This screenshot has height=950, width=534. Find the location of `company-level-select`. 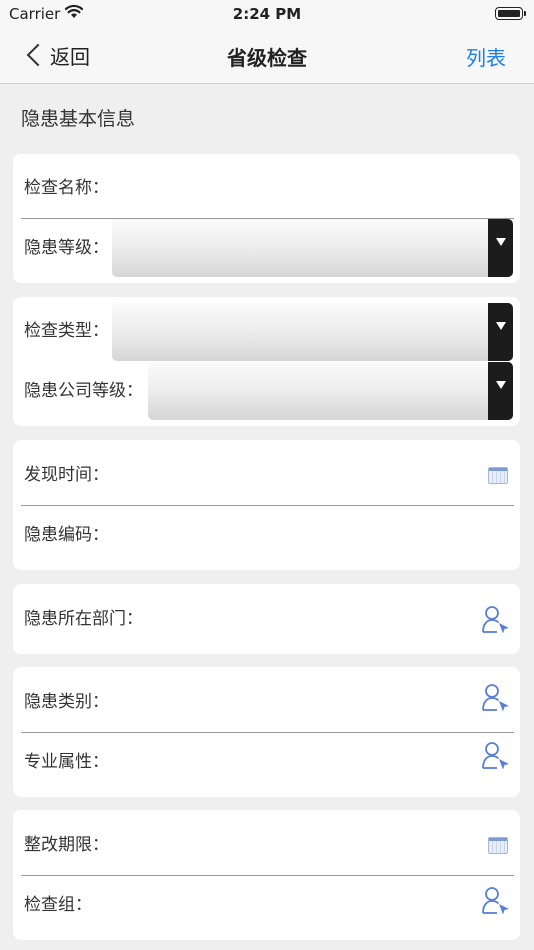

company-level-select is located at coordinates (330, 391).